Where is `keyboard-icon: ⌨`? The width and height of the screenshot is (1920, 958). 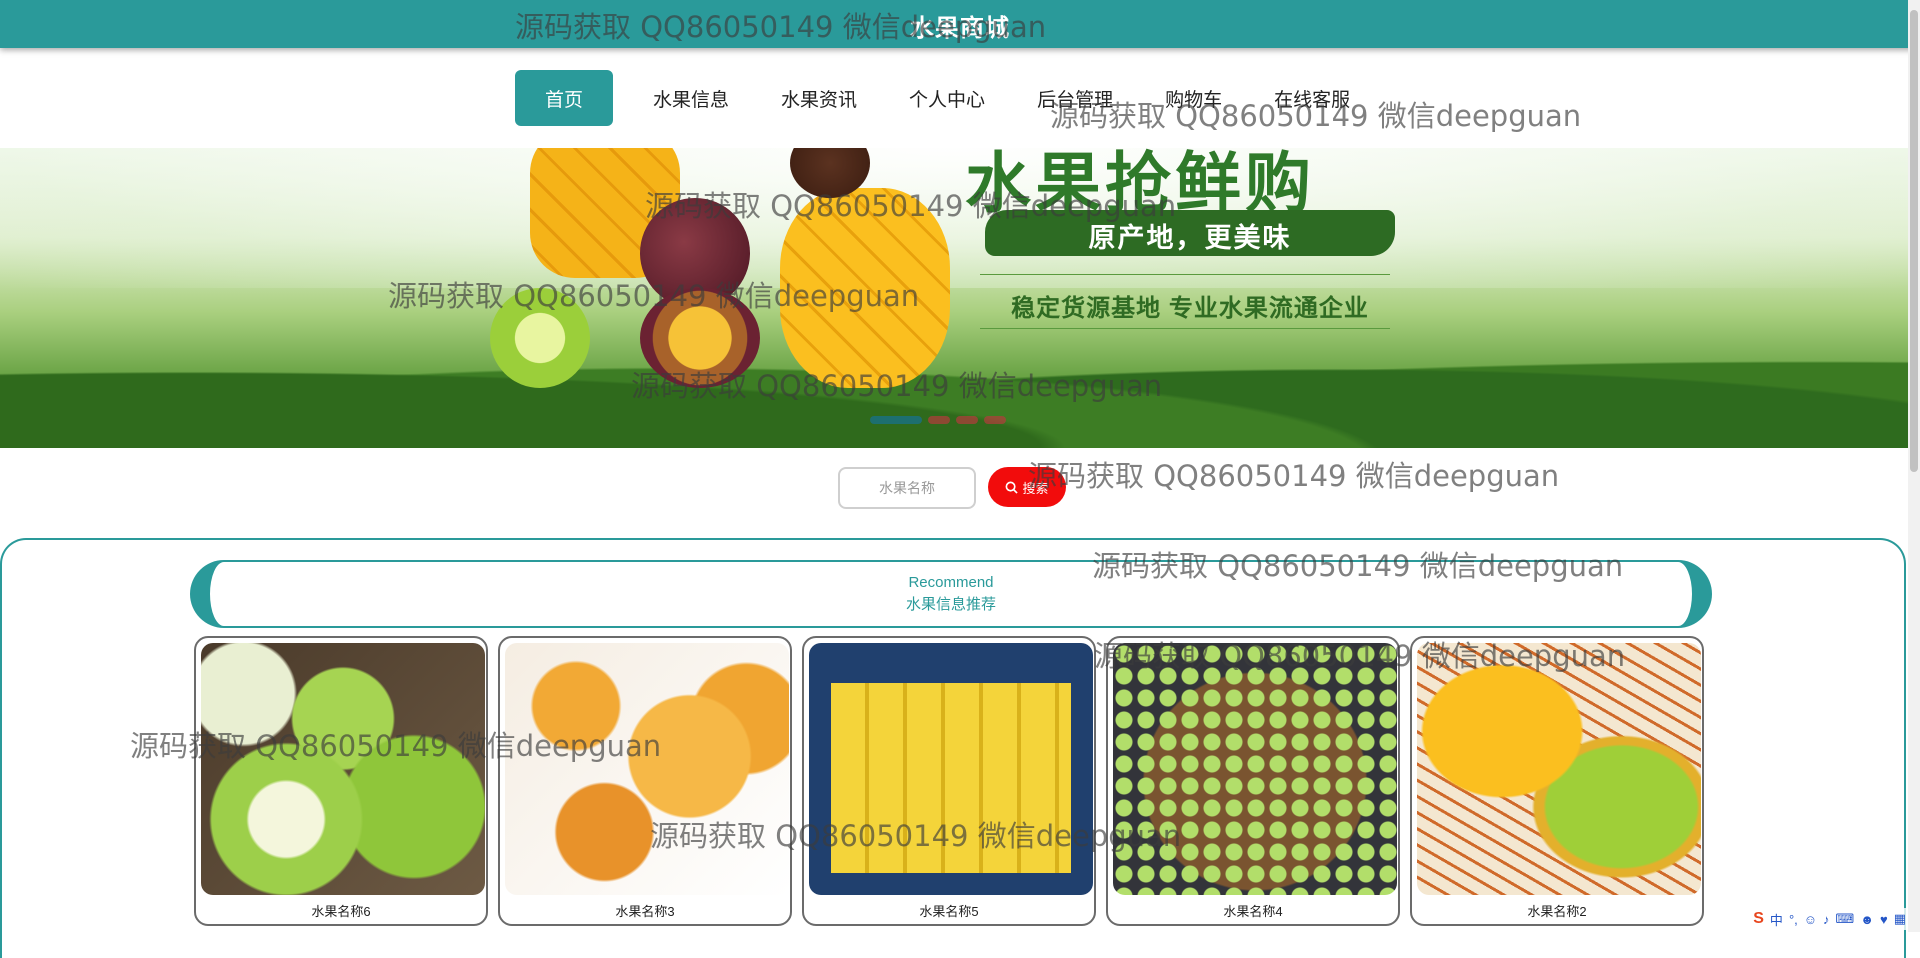
keyboard-icon: ⌨ is located at coordinates (1845, 919).